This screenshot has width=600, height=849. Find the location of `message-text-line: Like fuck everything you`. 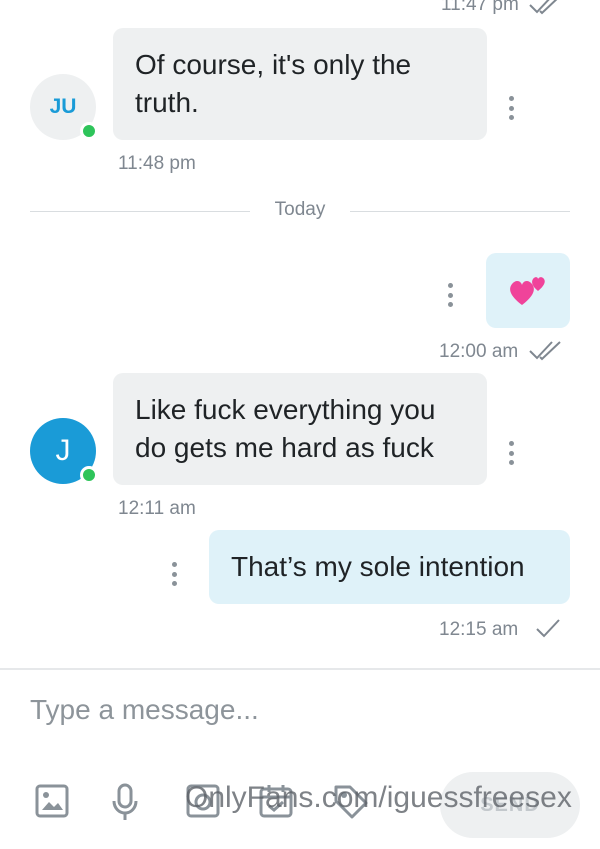

message-text-line: Like fuck everything you is located at coordinates (285, 409).